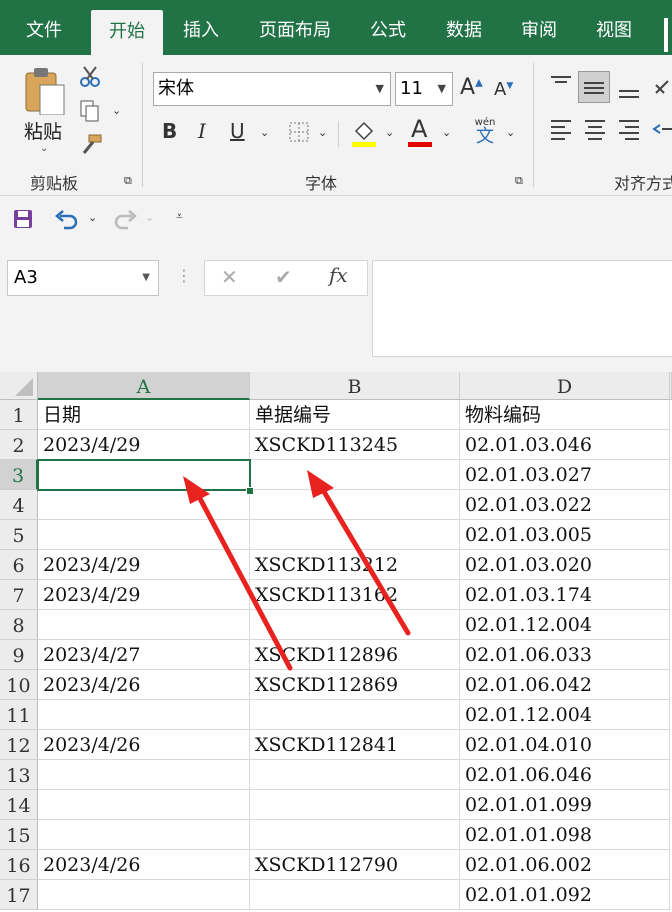  I want to click on save-icon, so click(23, 219).